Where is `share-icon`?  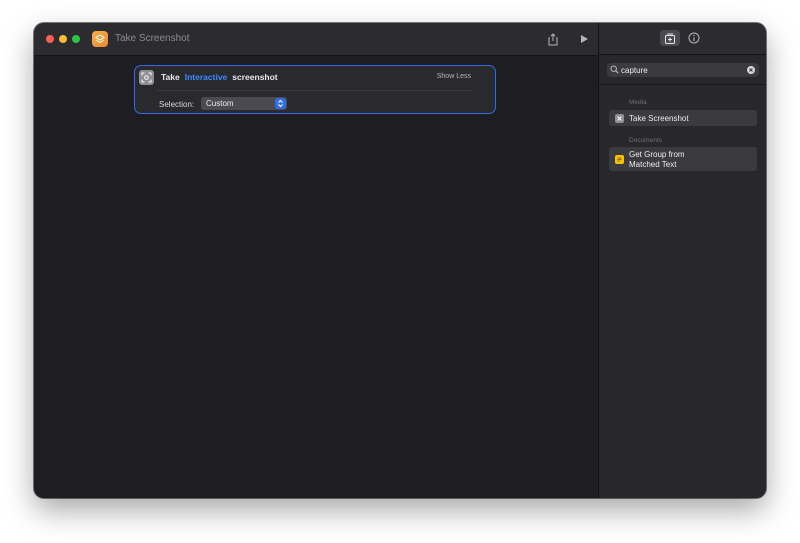 share-icon is located at coordinates (553, 38).